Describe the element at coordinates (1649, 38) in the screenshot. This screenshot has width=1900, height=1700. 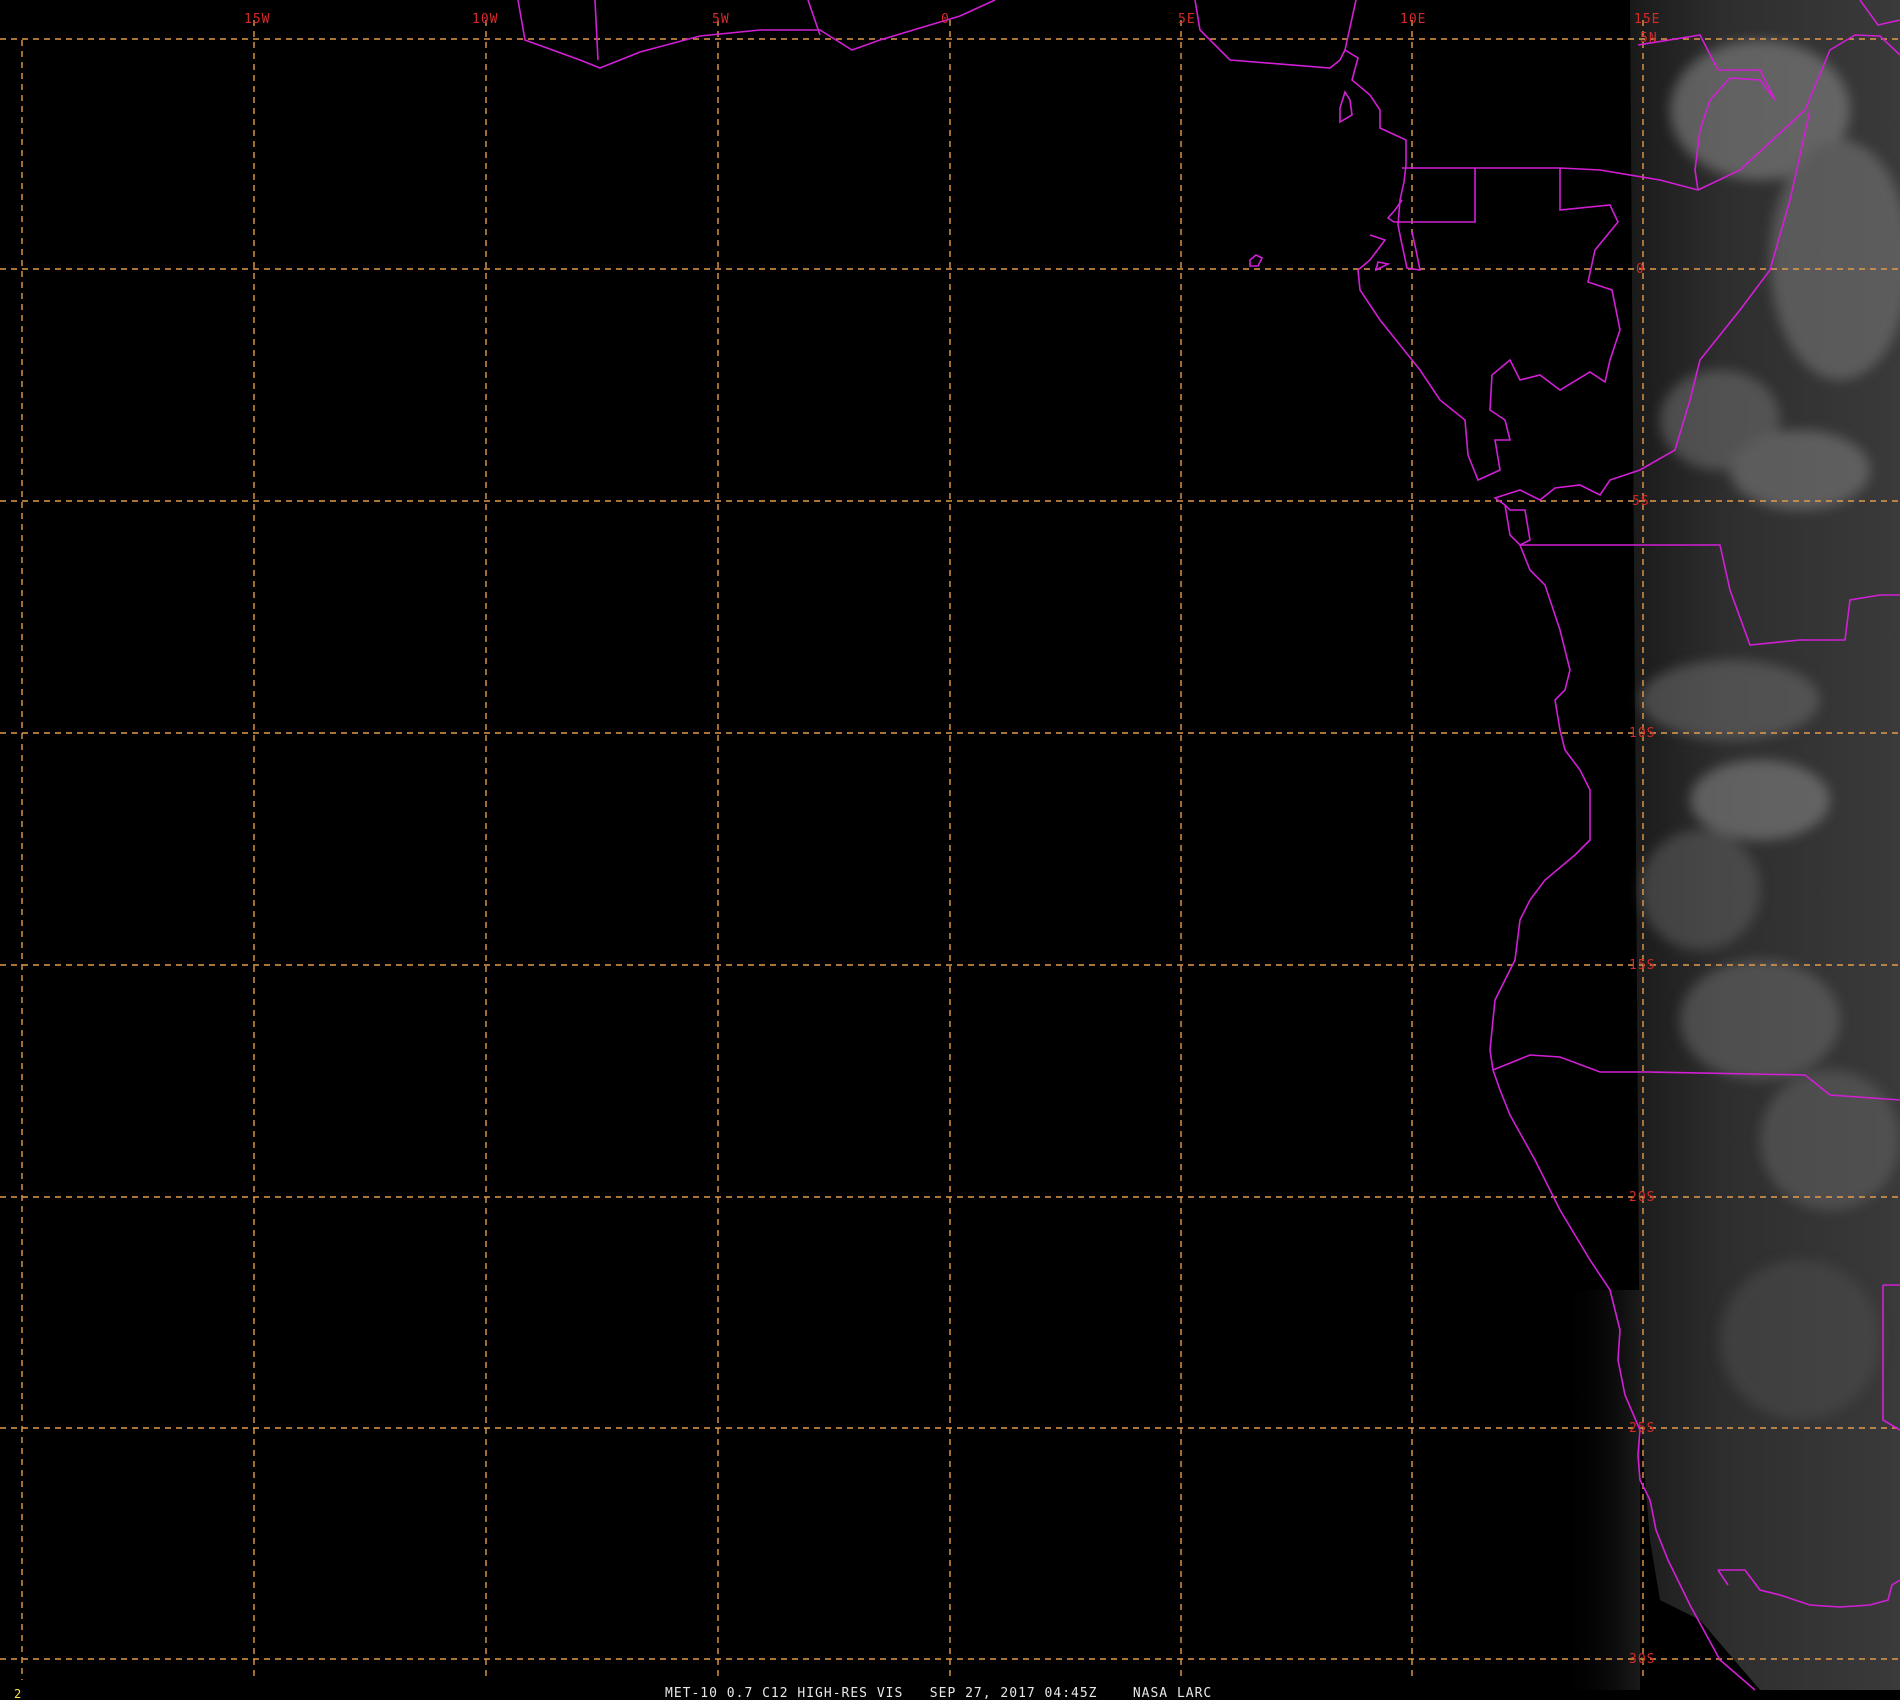
I see `lat-label-5n: 5N` at that location.